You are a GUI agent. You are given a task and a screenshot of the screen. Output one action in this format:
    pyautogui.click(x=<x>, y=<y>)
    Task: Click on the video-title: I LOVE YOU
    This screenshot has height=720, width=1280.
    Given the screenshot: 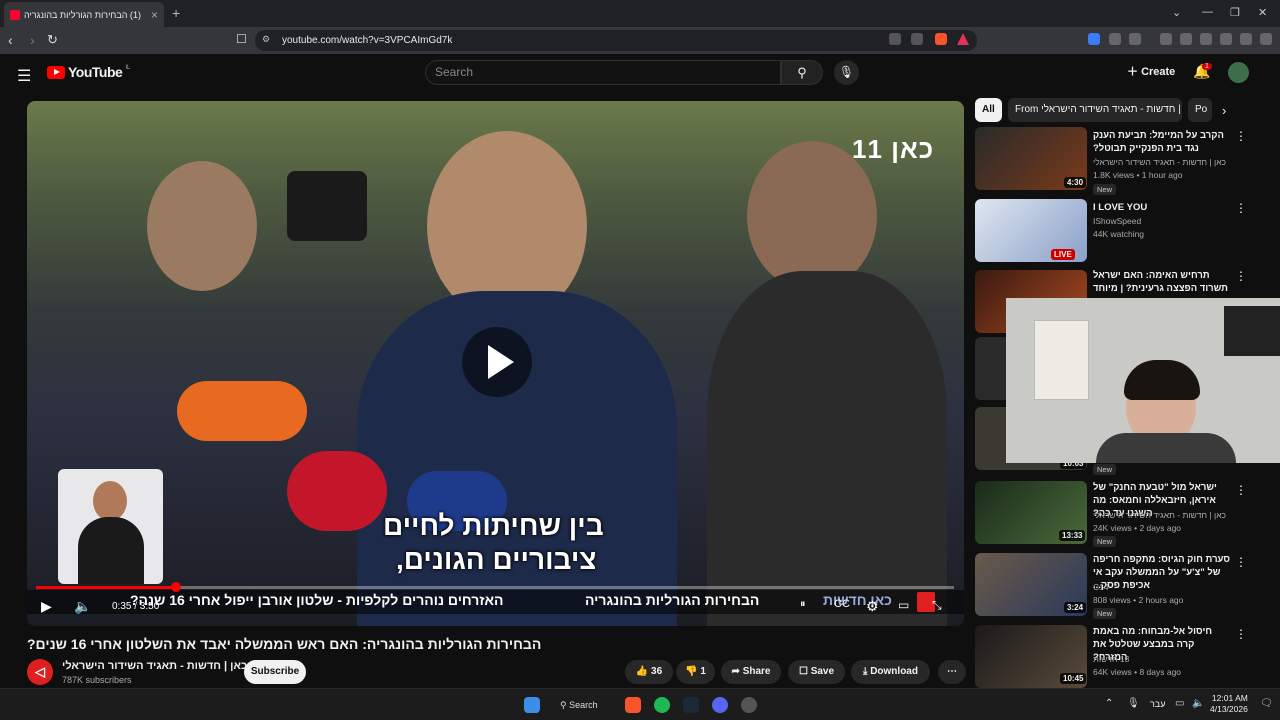 What is the action you would take?
    pyautogui.click(x=1162, y=207)
    